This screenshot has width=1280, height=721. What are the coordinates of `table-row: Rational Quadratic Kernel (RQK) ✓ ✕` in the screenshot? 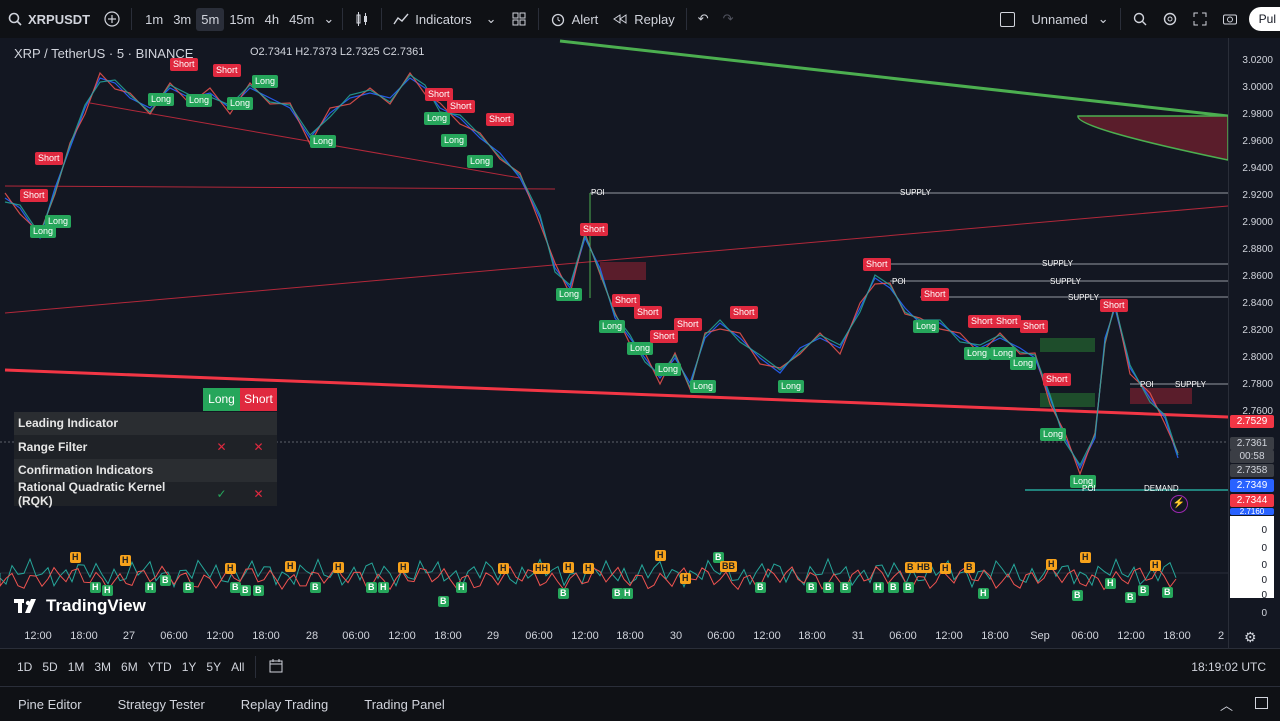 It's located at (145, 493).